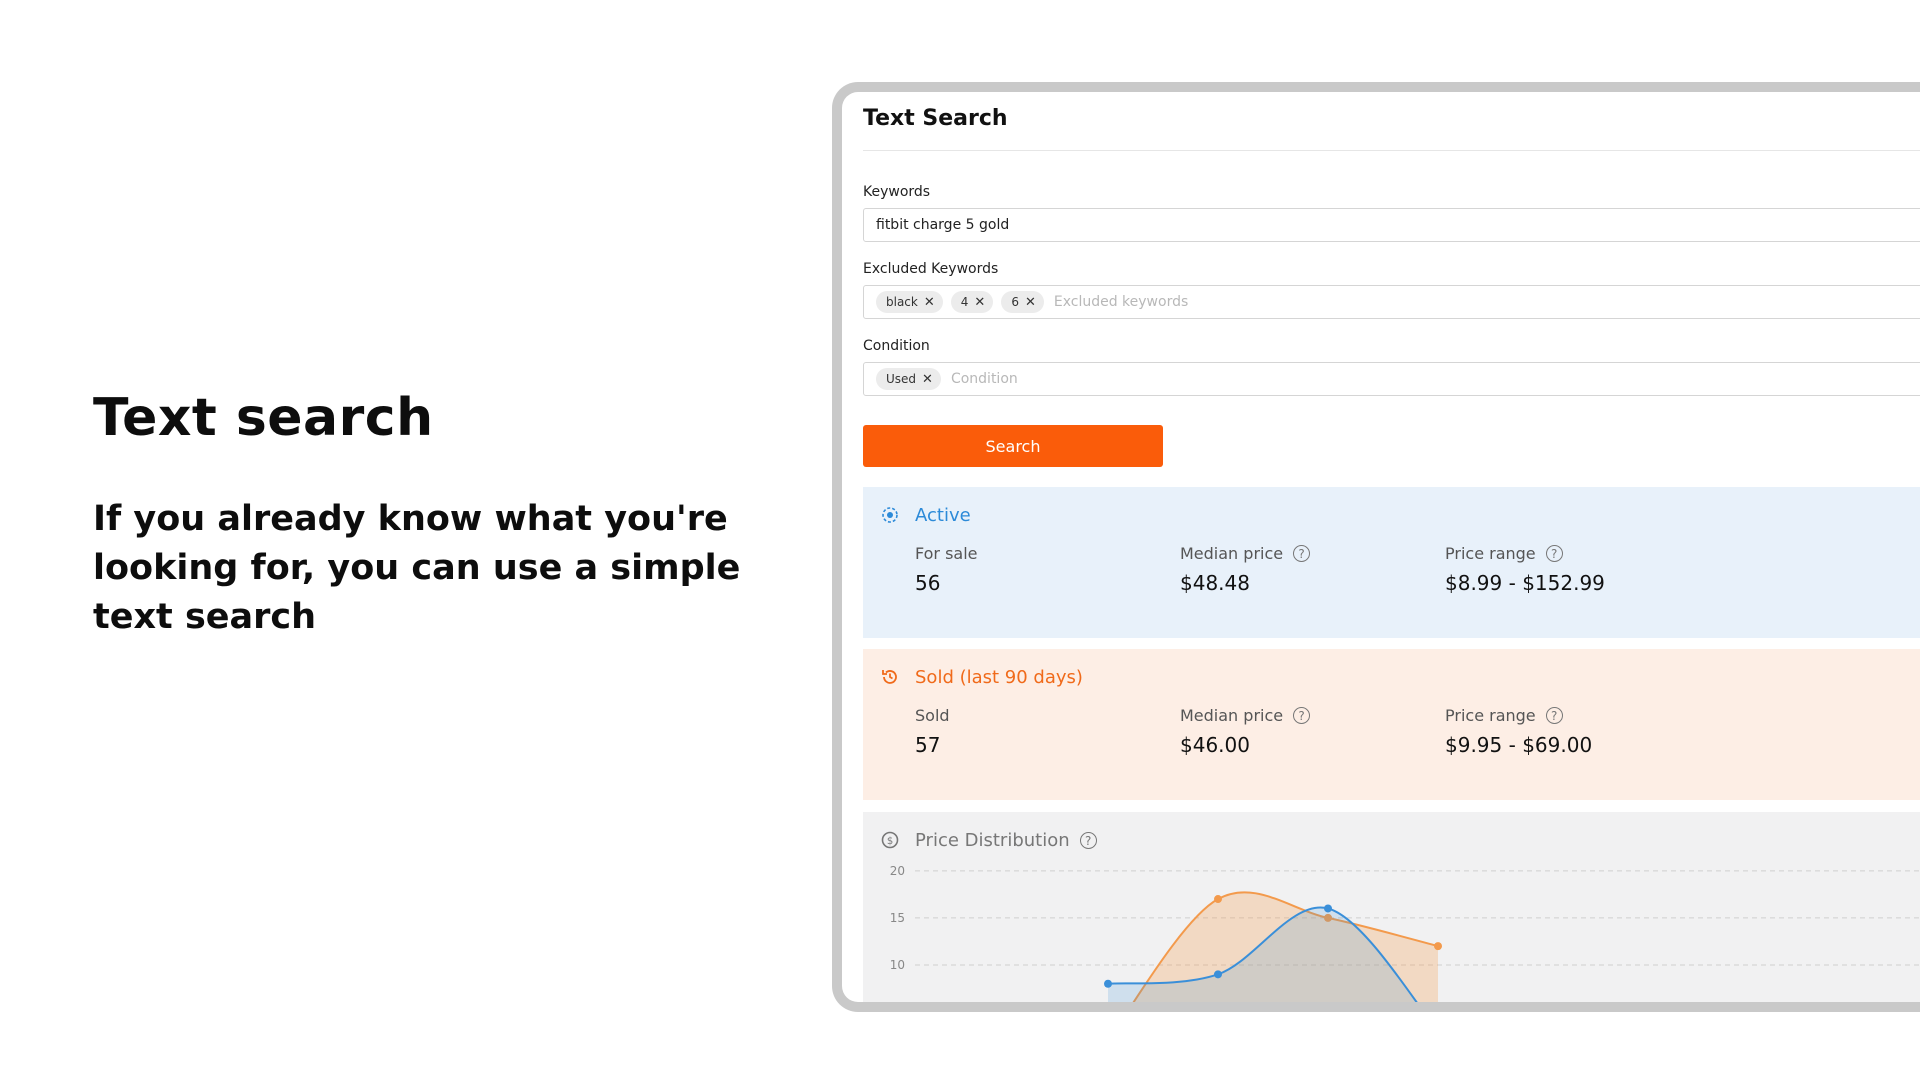 The height and width of the screenshot is (1080, 1920). Describe the element at coordinates (1391, 379) in the screenshot. I see `condition-select: Used ✕ Condition` at that location.